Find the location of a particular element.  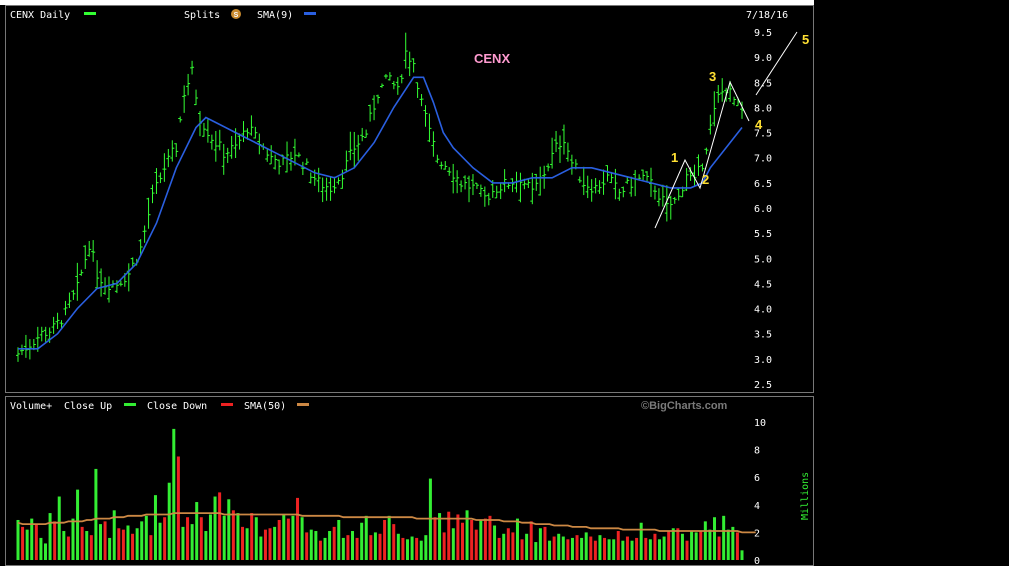

price-tick-label: 9.0 is located at coordinates (763, 58).